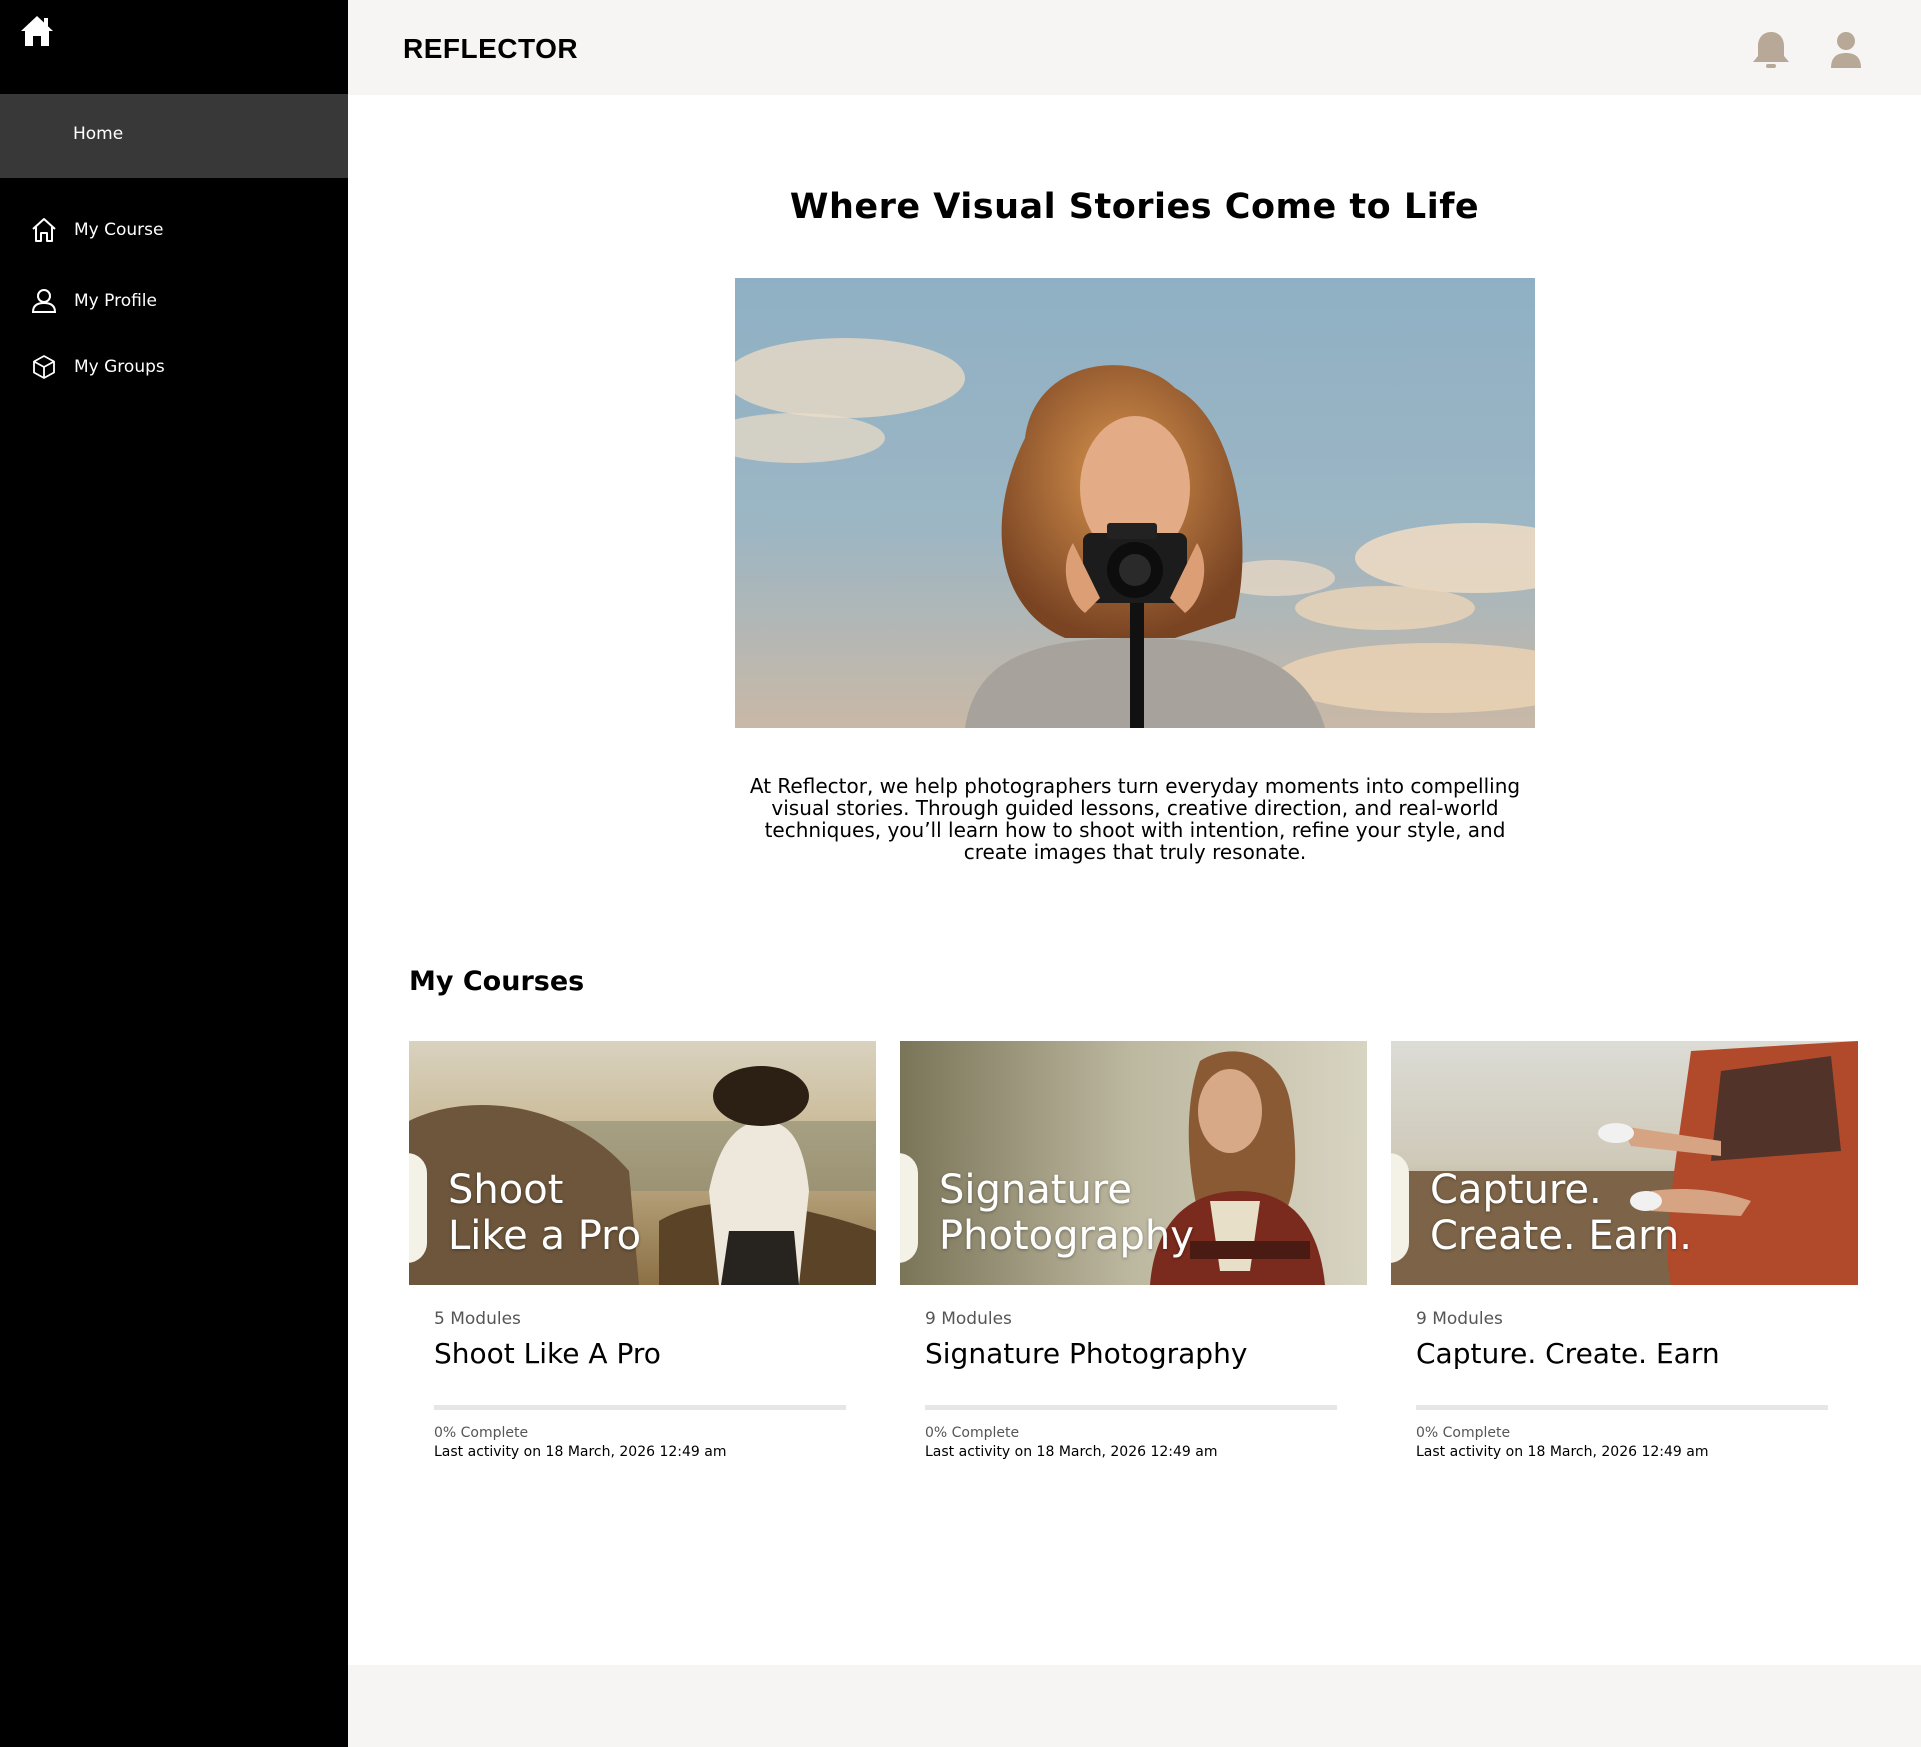 The height and width of the screenshot is (1747, 1921). I want to click on sidebar-item-my-profile: My Profile, so click(180, 301).